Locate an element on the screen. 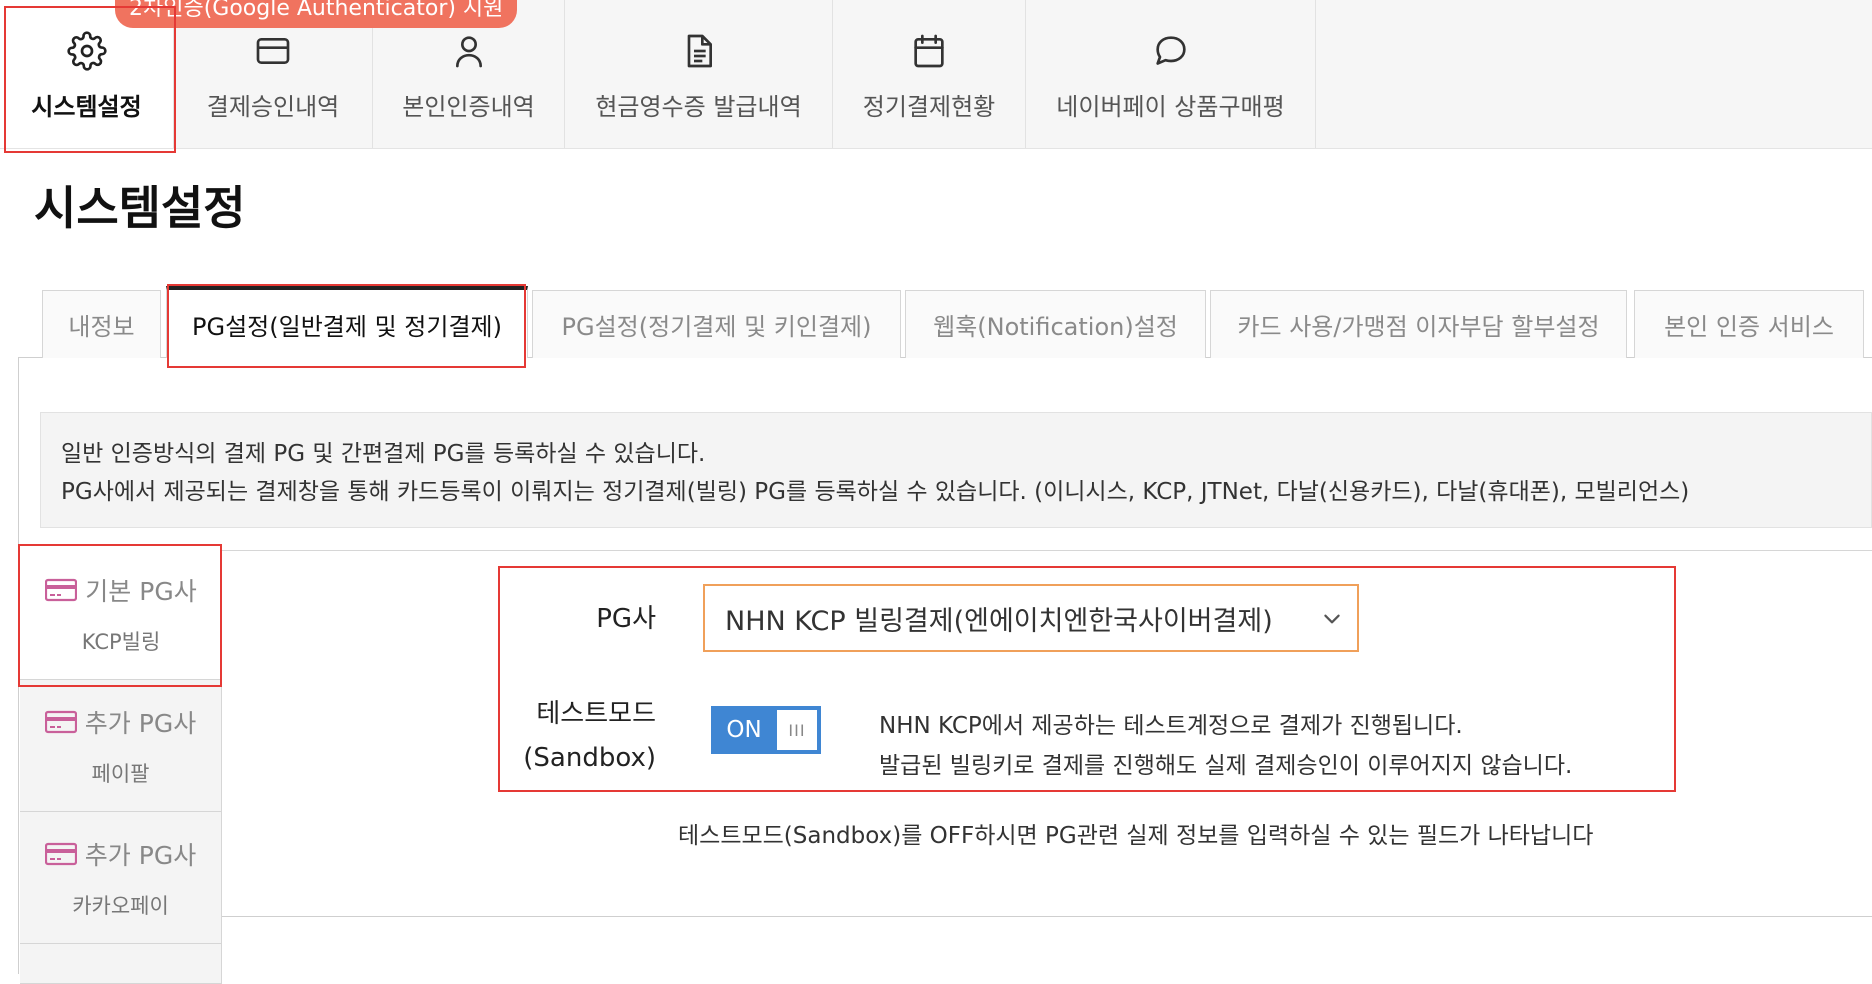 The height and width of the screenshot is (984, 1872). tab-webhook: 웹훅(Notification)설정 is located at coordinates (1055, 324).